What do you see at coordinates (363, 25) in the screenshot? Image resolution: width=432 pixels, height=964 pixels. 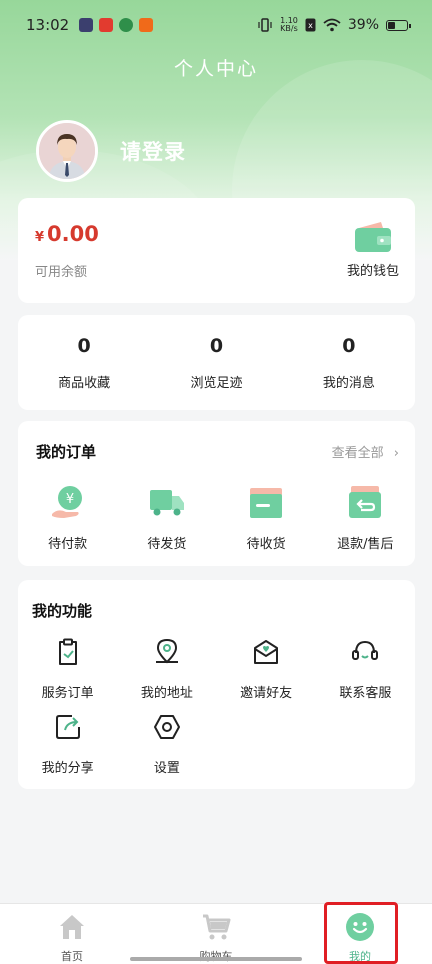 I see `battery-percent: 39%` at bounding box center [363, 25].